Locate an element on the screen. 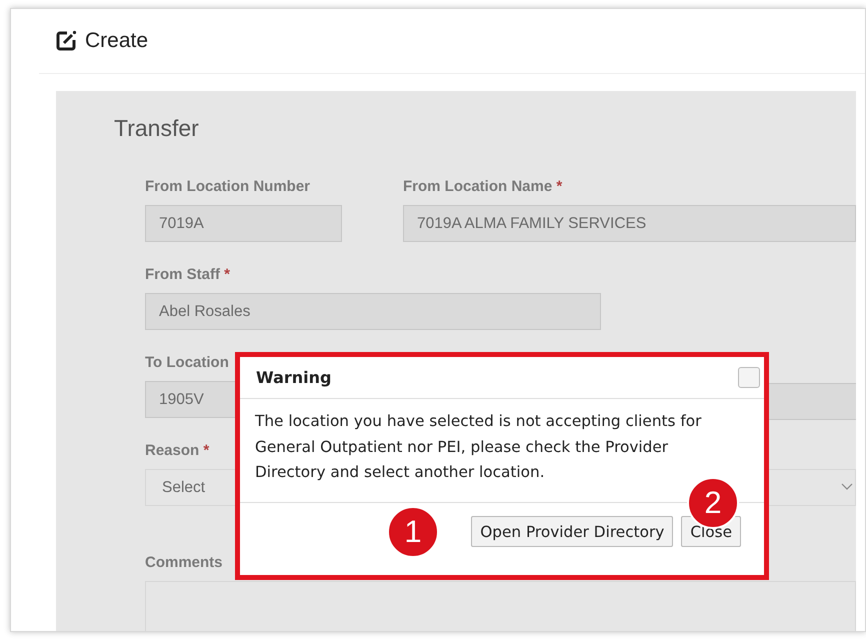  edit-icon is located at coordinates (66, 41).